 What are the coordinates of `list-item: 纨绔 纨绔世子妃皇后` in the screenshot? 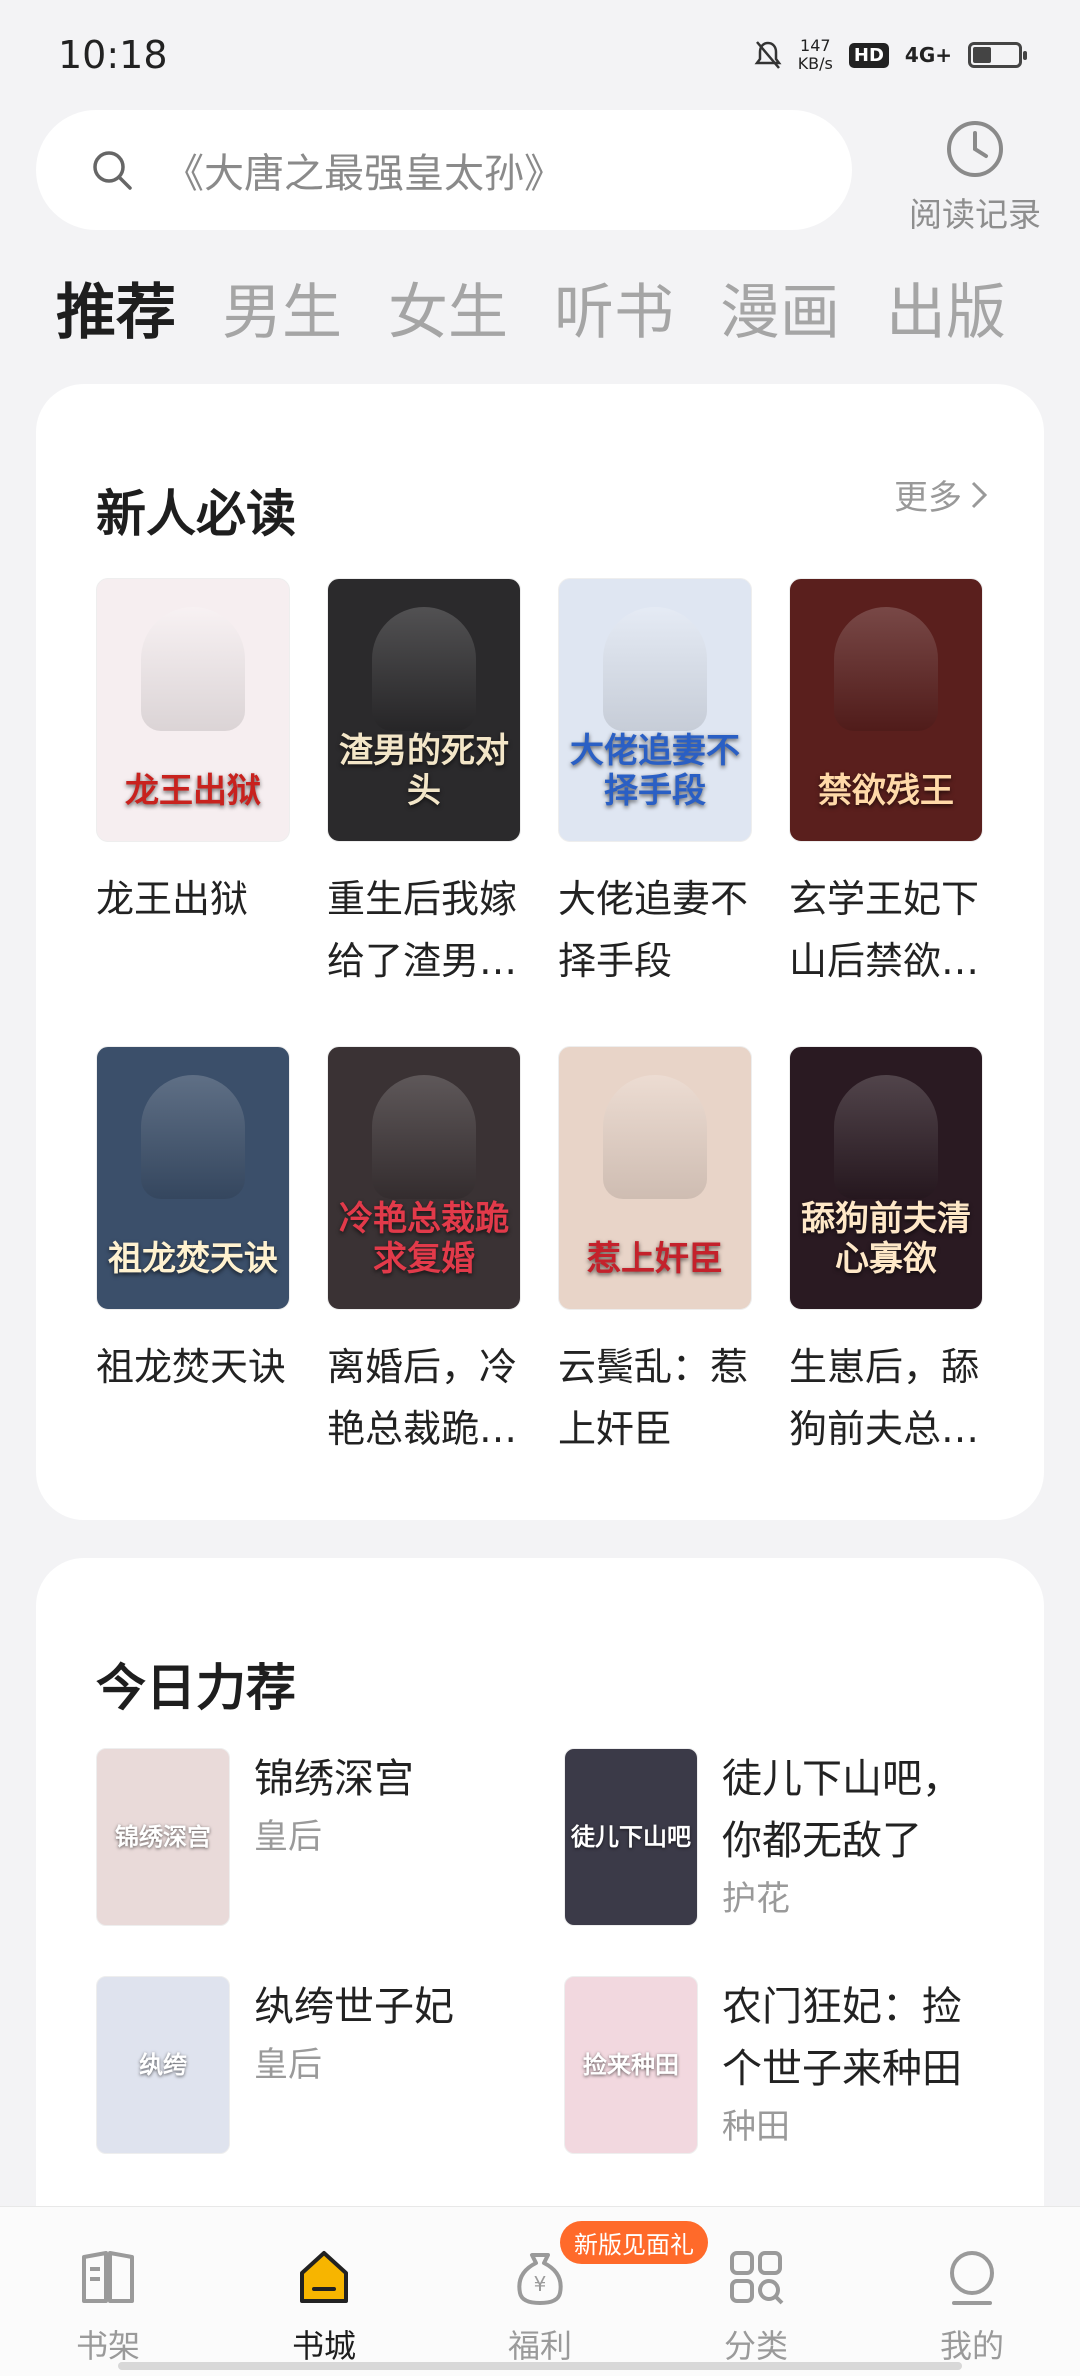 It's located at (330, 2065).